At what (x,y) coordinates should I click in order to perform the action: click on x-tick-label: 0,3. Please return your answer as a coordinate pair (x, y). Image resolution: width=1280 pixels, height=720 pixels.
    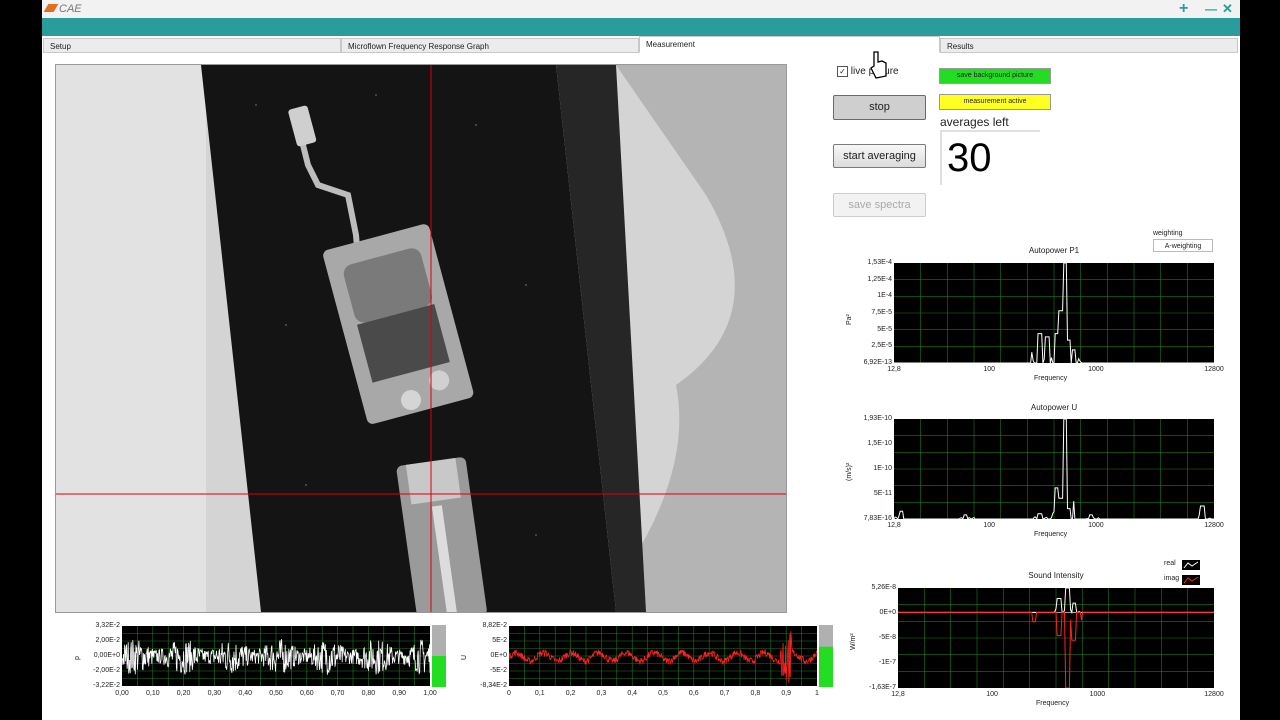
    Looking at the image, I should click on (601, 693).